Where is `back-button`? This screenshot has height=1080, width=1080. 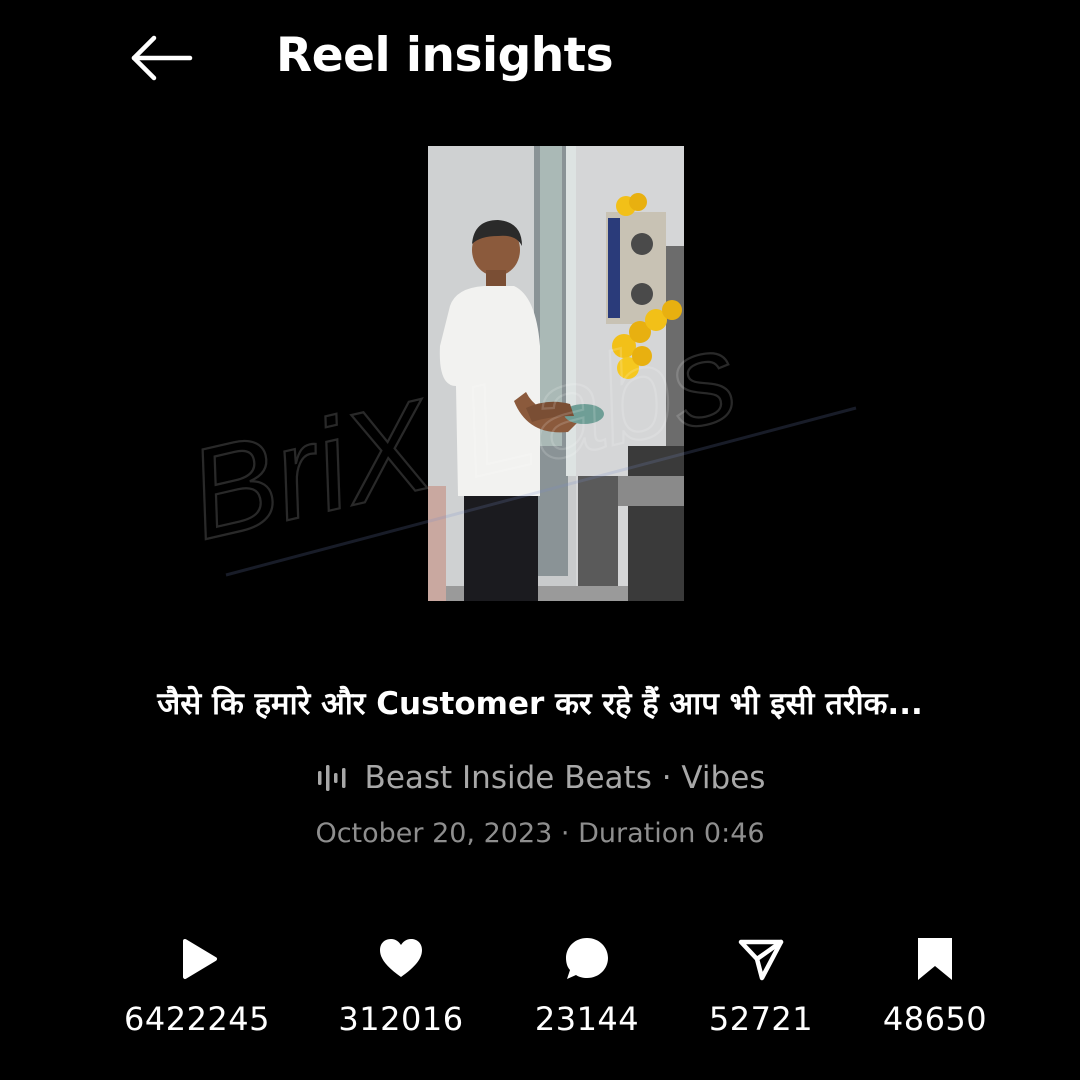
back-button is located at coordinates (162, 58).